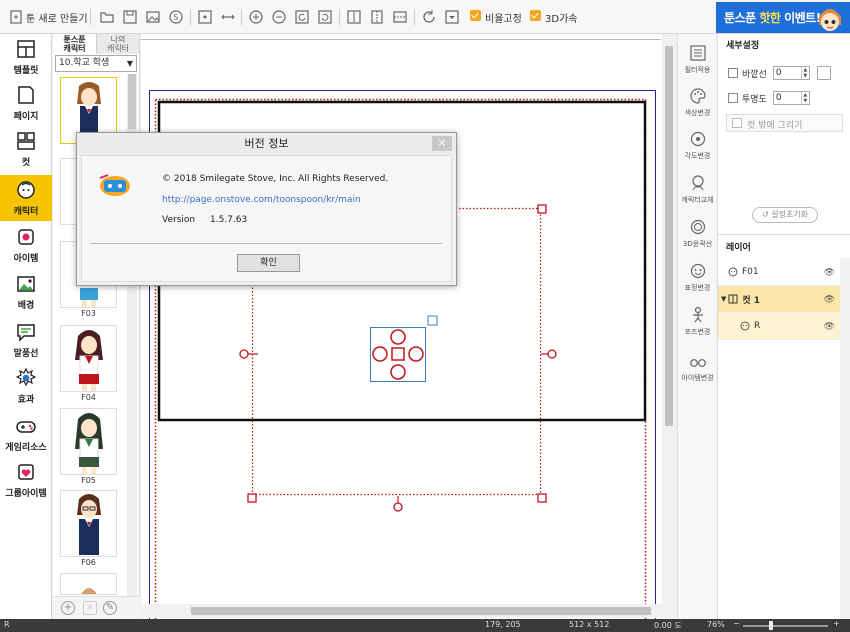 This screenshot has width=850, height=632. I want to click on tool-character-swap: 캐릭터교체, so click(697, 193).